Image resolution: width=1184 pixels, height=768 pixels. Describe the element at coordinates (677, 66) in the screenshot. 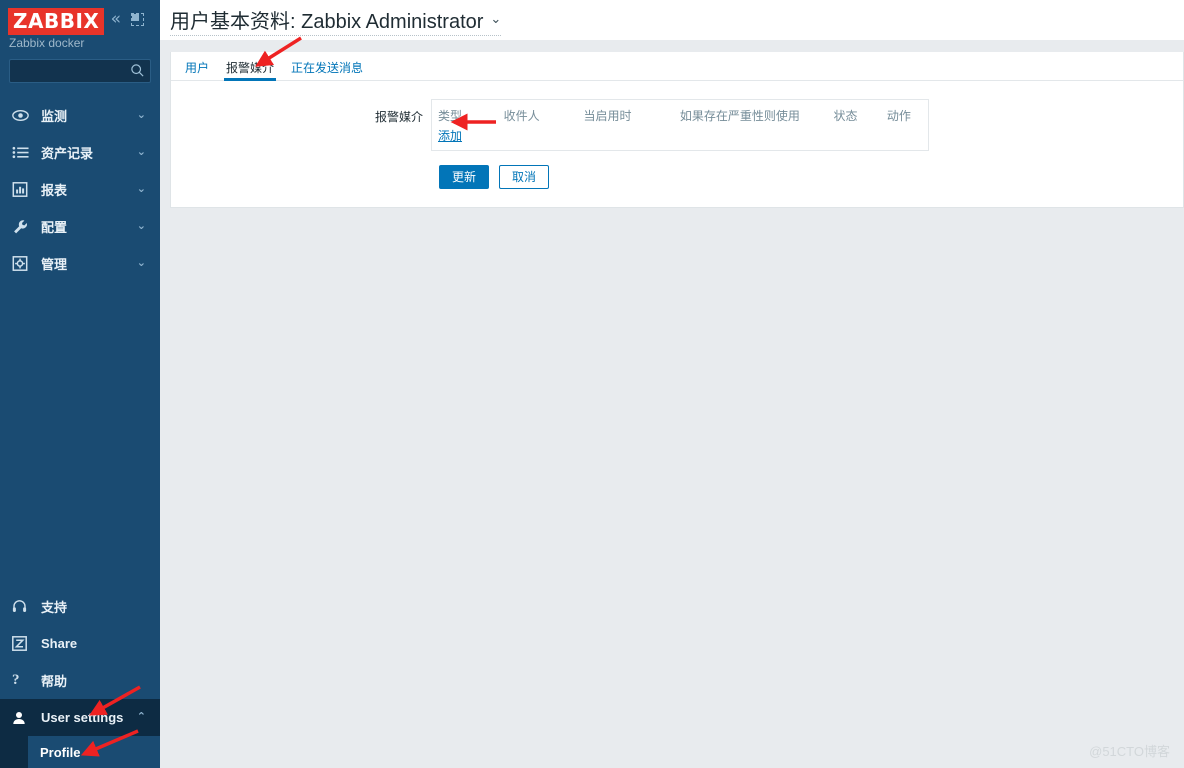

I see `tab-bar: 用户 报警媒介 正在发送消息` at that location.